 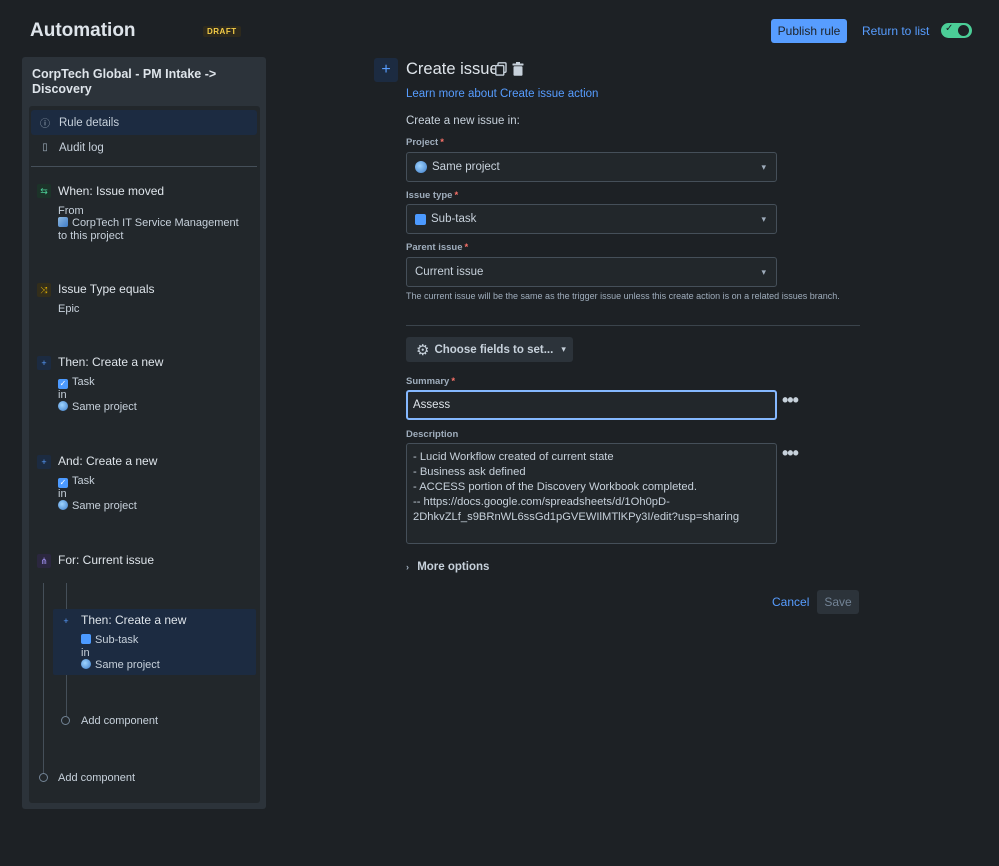 What do you see at coordinates (591, 272) in the screenshot?
I see `parent-issue-select: Current issue ▾` at bounding box center [591, 272].